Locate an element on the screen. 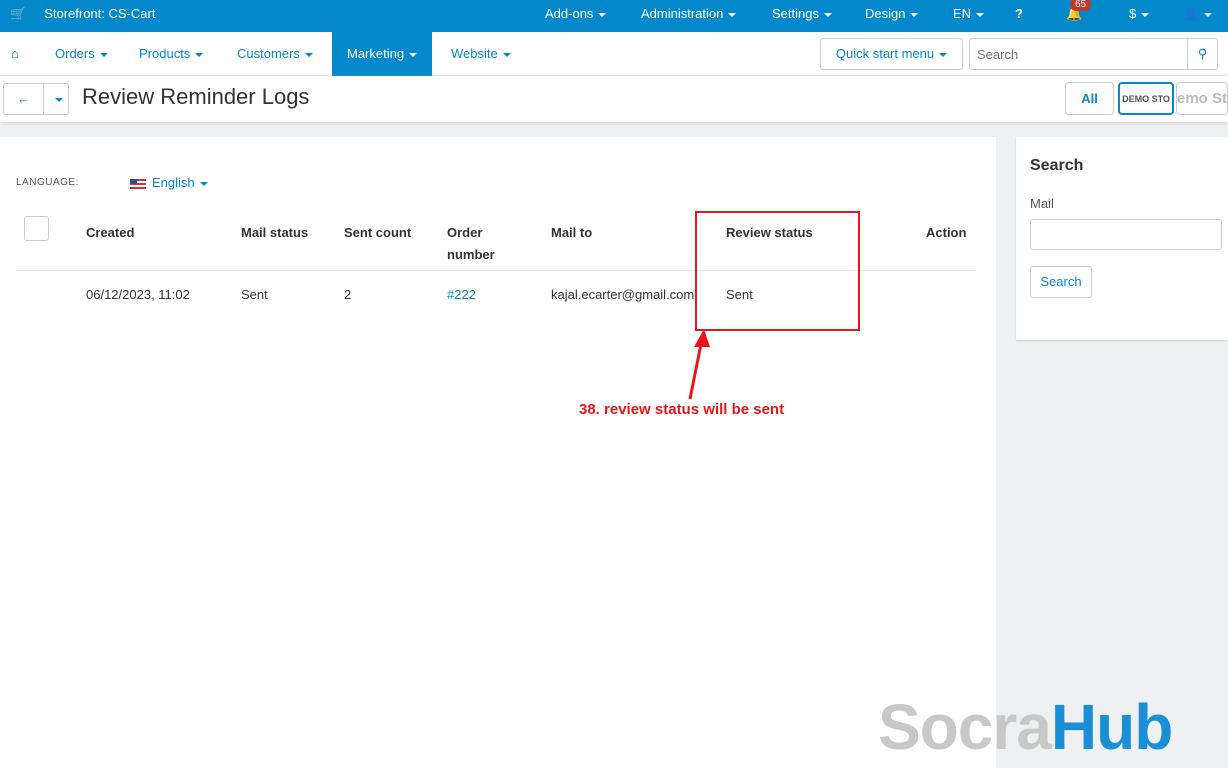  header-mail-status: Mail status is located at coordinates (274, 233).